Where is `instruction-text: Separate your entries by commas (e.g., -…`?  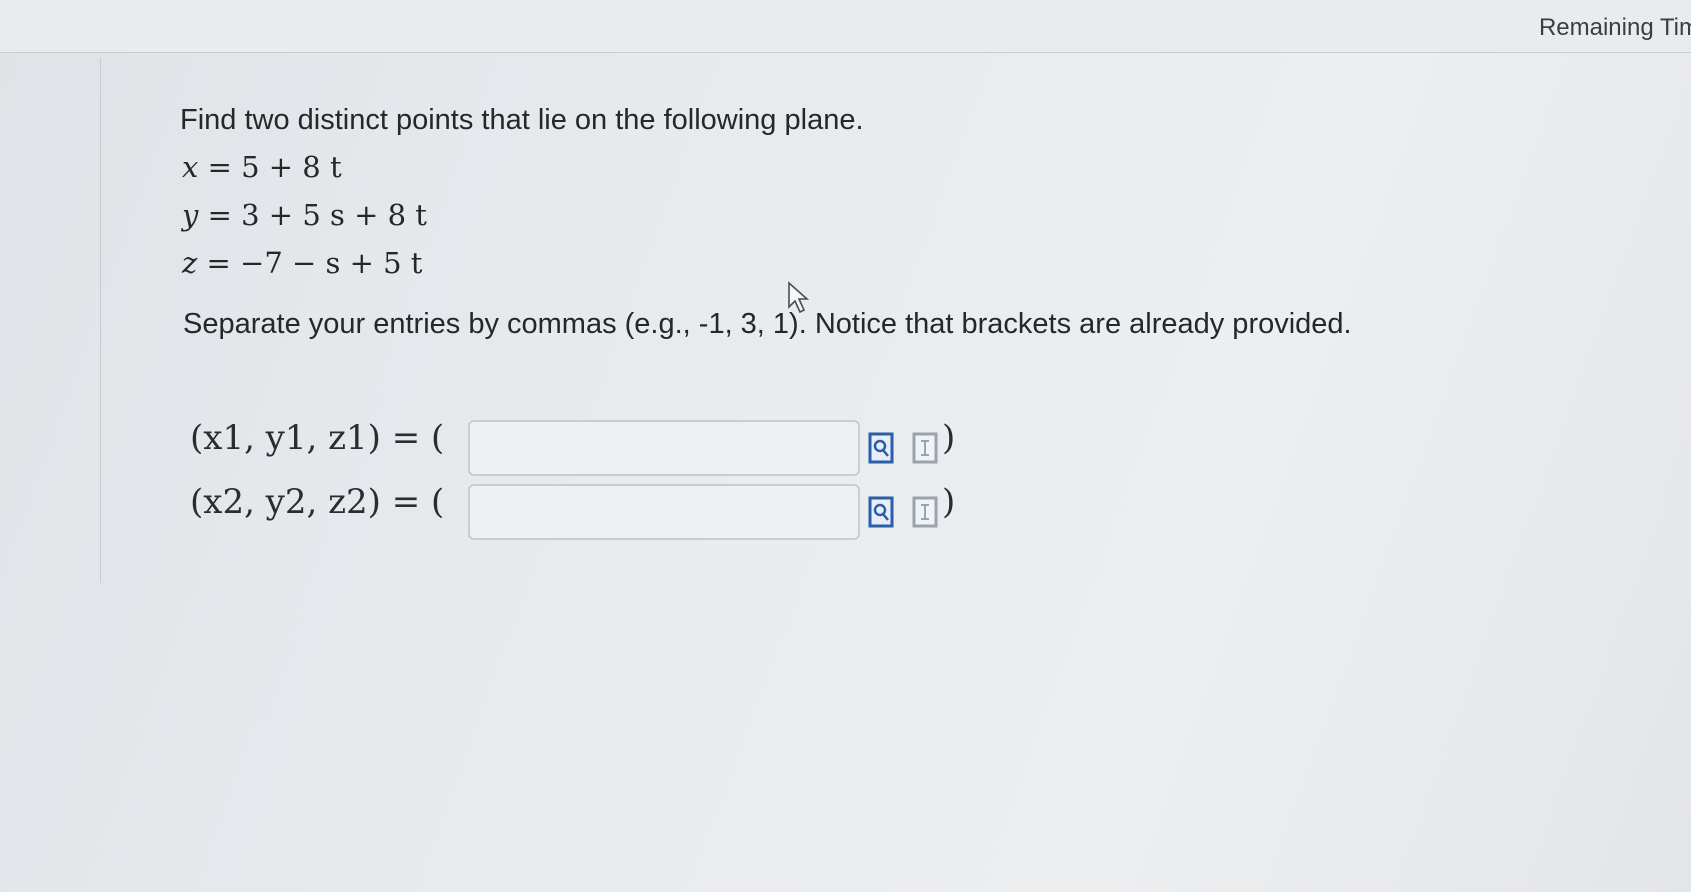
instruction-text: Separate your entries by commas (e.g., -… is located at coordinates (767, 324).